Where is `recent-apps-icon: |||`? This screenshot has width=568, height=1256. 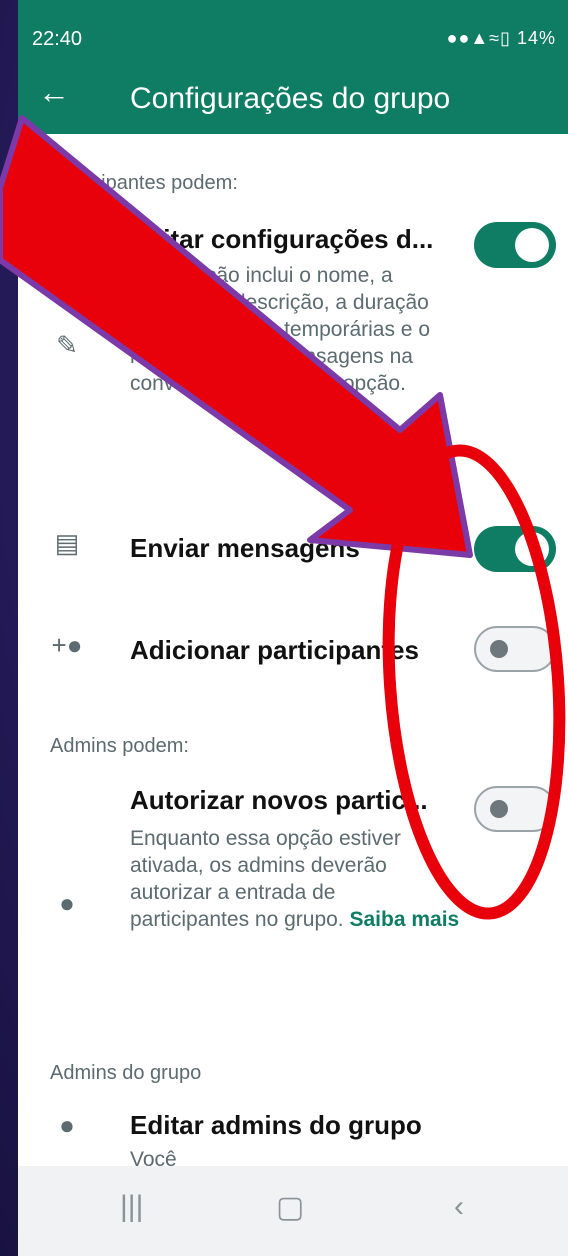
recent-apps-icon: ||| is located at coordinates (131, 1207).